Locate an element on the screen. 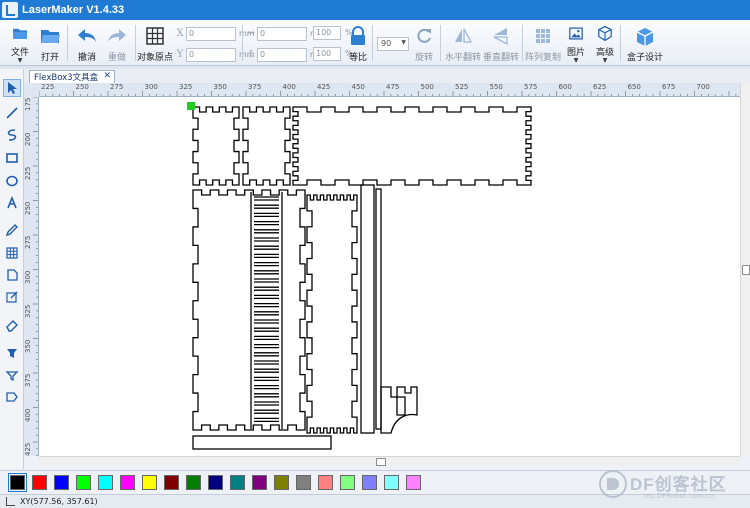  array-copy-button: 阵列复制 is located at coordinates (543, 43).